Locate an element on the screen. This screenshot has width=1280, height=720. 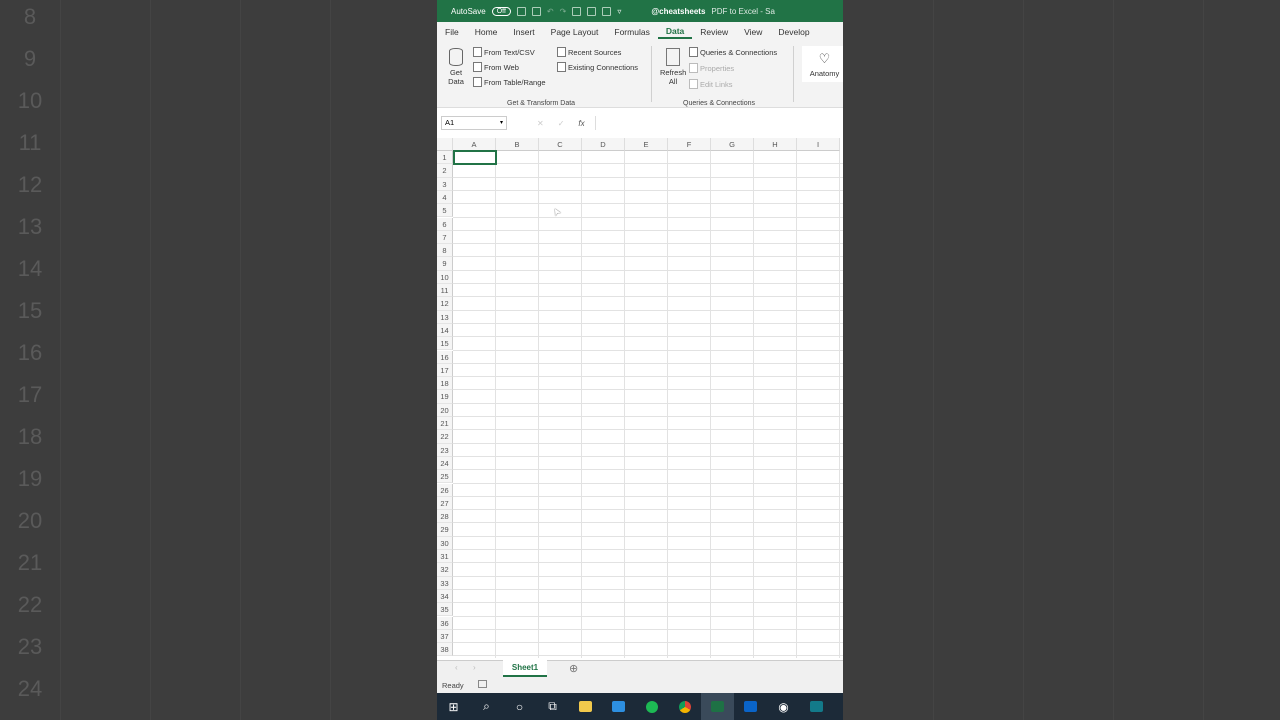
row-header-12: 12 is located at coordinates (445, 304).